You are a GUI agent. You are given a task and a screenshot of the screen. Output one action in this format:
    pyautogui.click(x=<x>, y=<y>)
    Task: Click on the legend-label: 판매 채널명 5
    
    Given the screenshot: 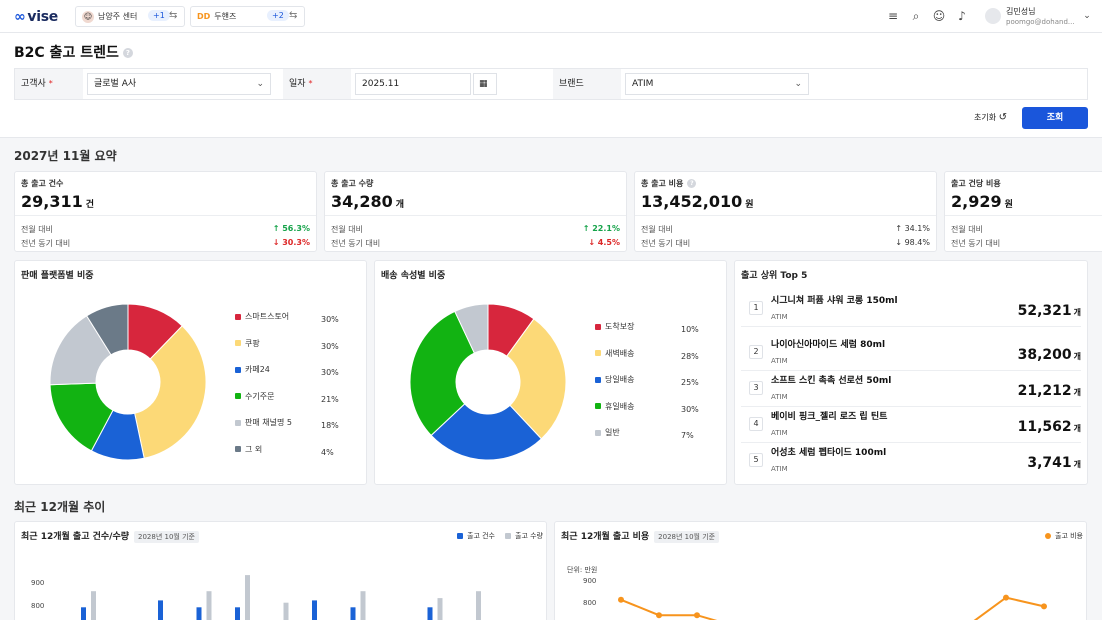 What is the action you would take?
    pyautogui.click(x=268, y=422)
    